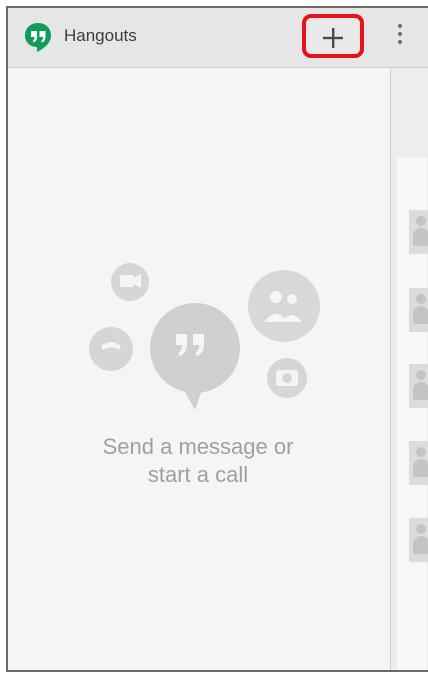 Image resolution: width=428 pixels, height=675 pixels. What do you see at coordinates (400, 37) in the screenshot?
I see `more-vert-icon` at bounding box center [400, 37].